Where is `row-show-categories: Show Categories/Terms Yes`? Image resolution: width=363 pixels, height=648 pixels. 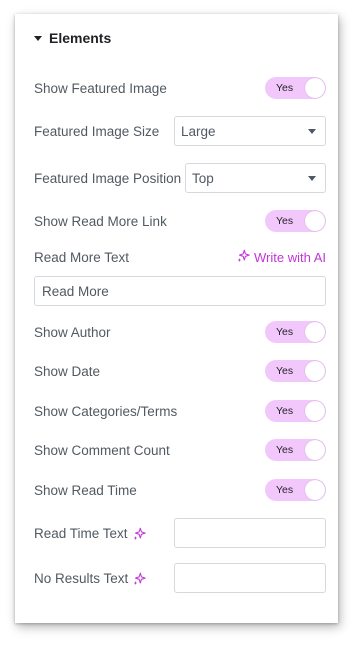 row-show-categories: Show Categories/Terms Yes is located at coordinates (180, 411).